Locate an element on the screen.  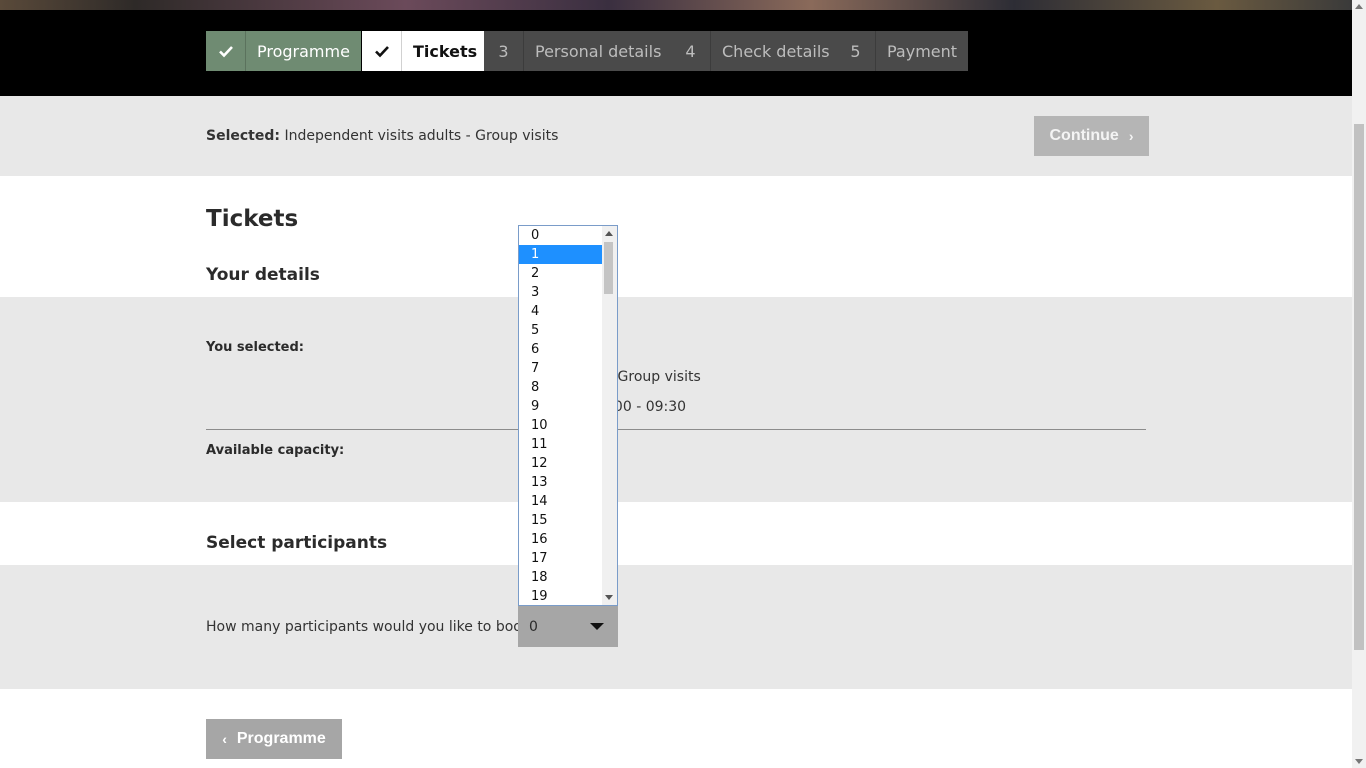
continue-label: Continue is located at coordinates (1084, 135).